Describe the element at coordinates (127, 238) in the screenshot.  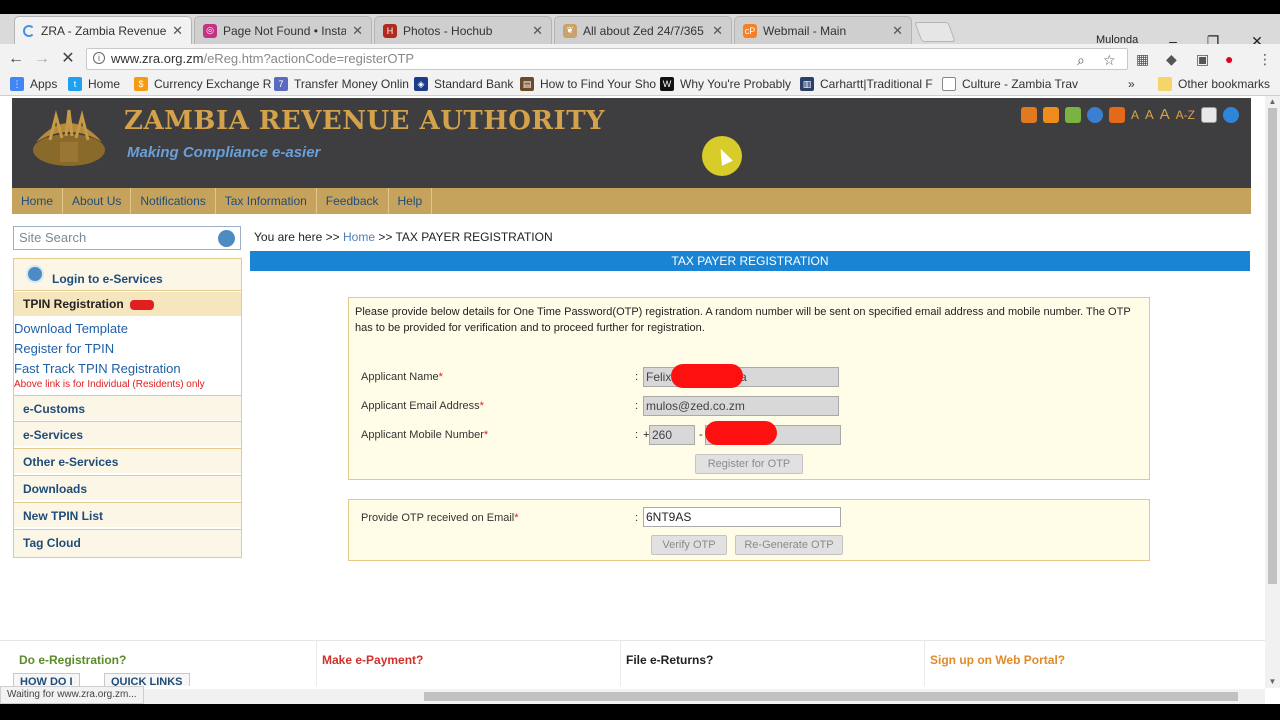
I see `site-search-input: Site Search` at that location.